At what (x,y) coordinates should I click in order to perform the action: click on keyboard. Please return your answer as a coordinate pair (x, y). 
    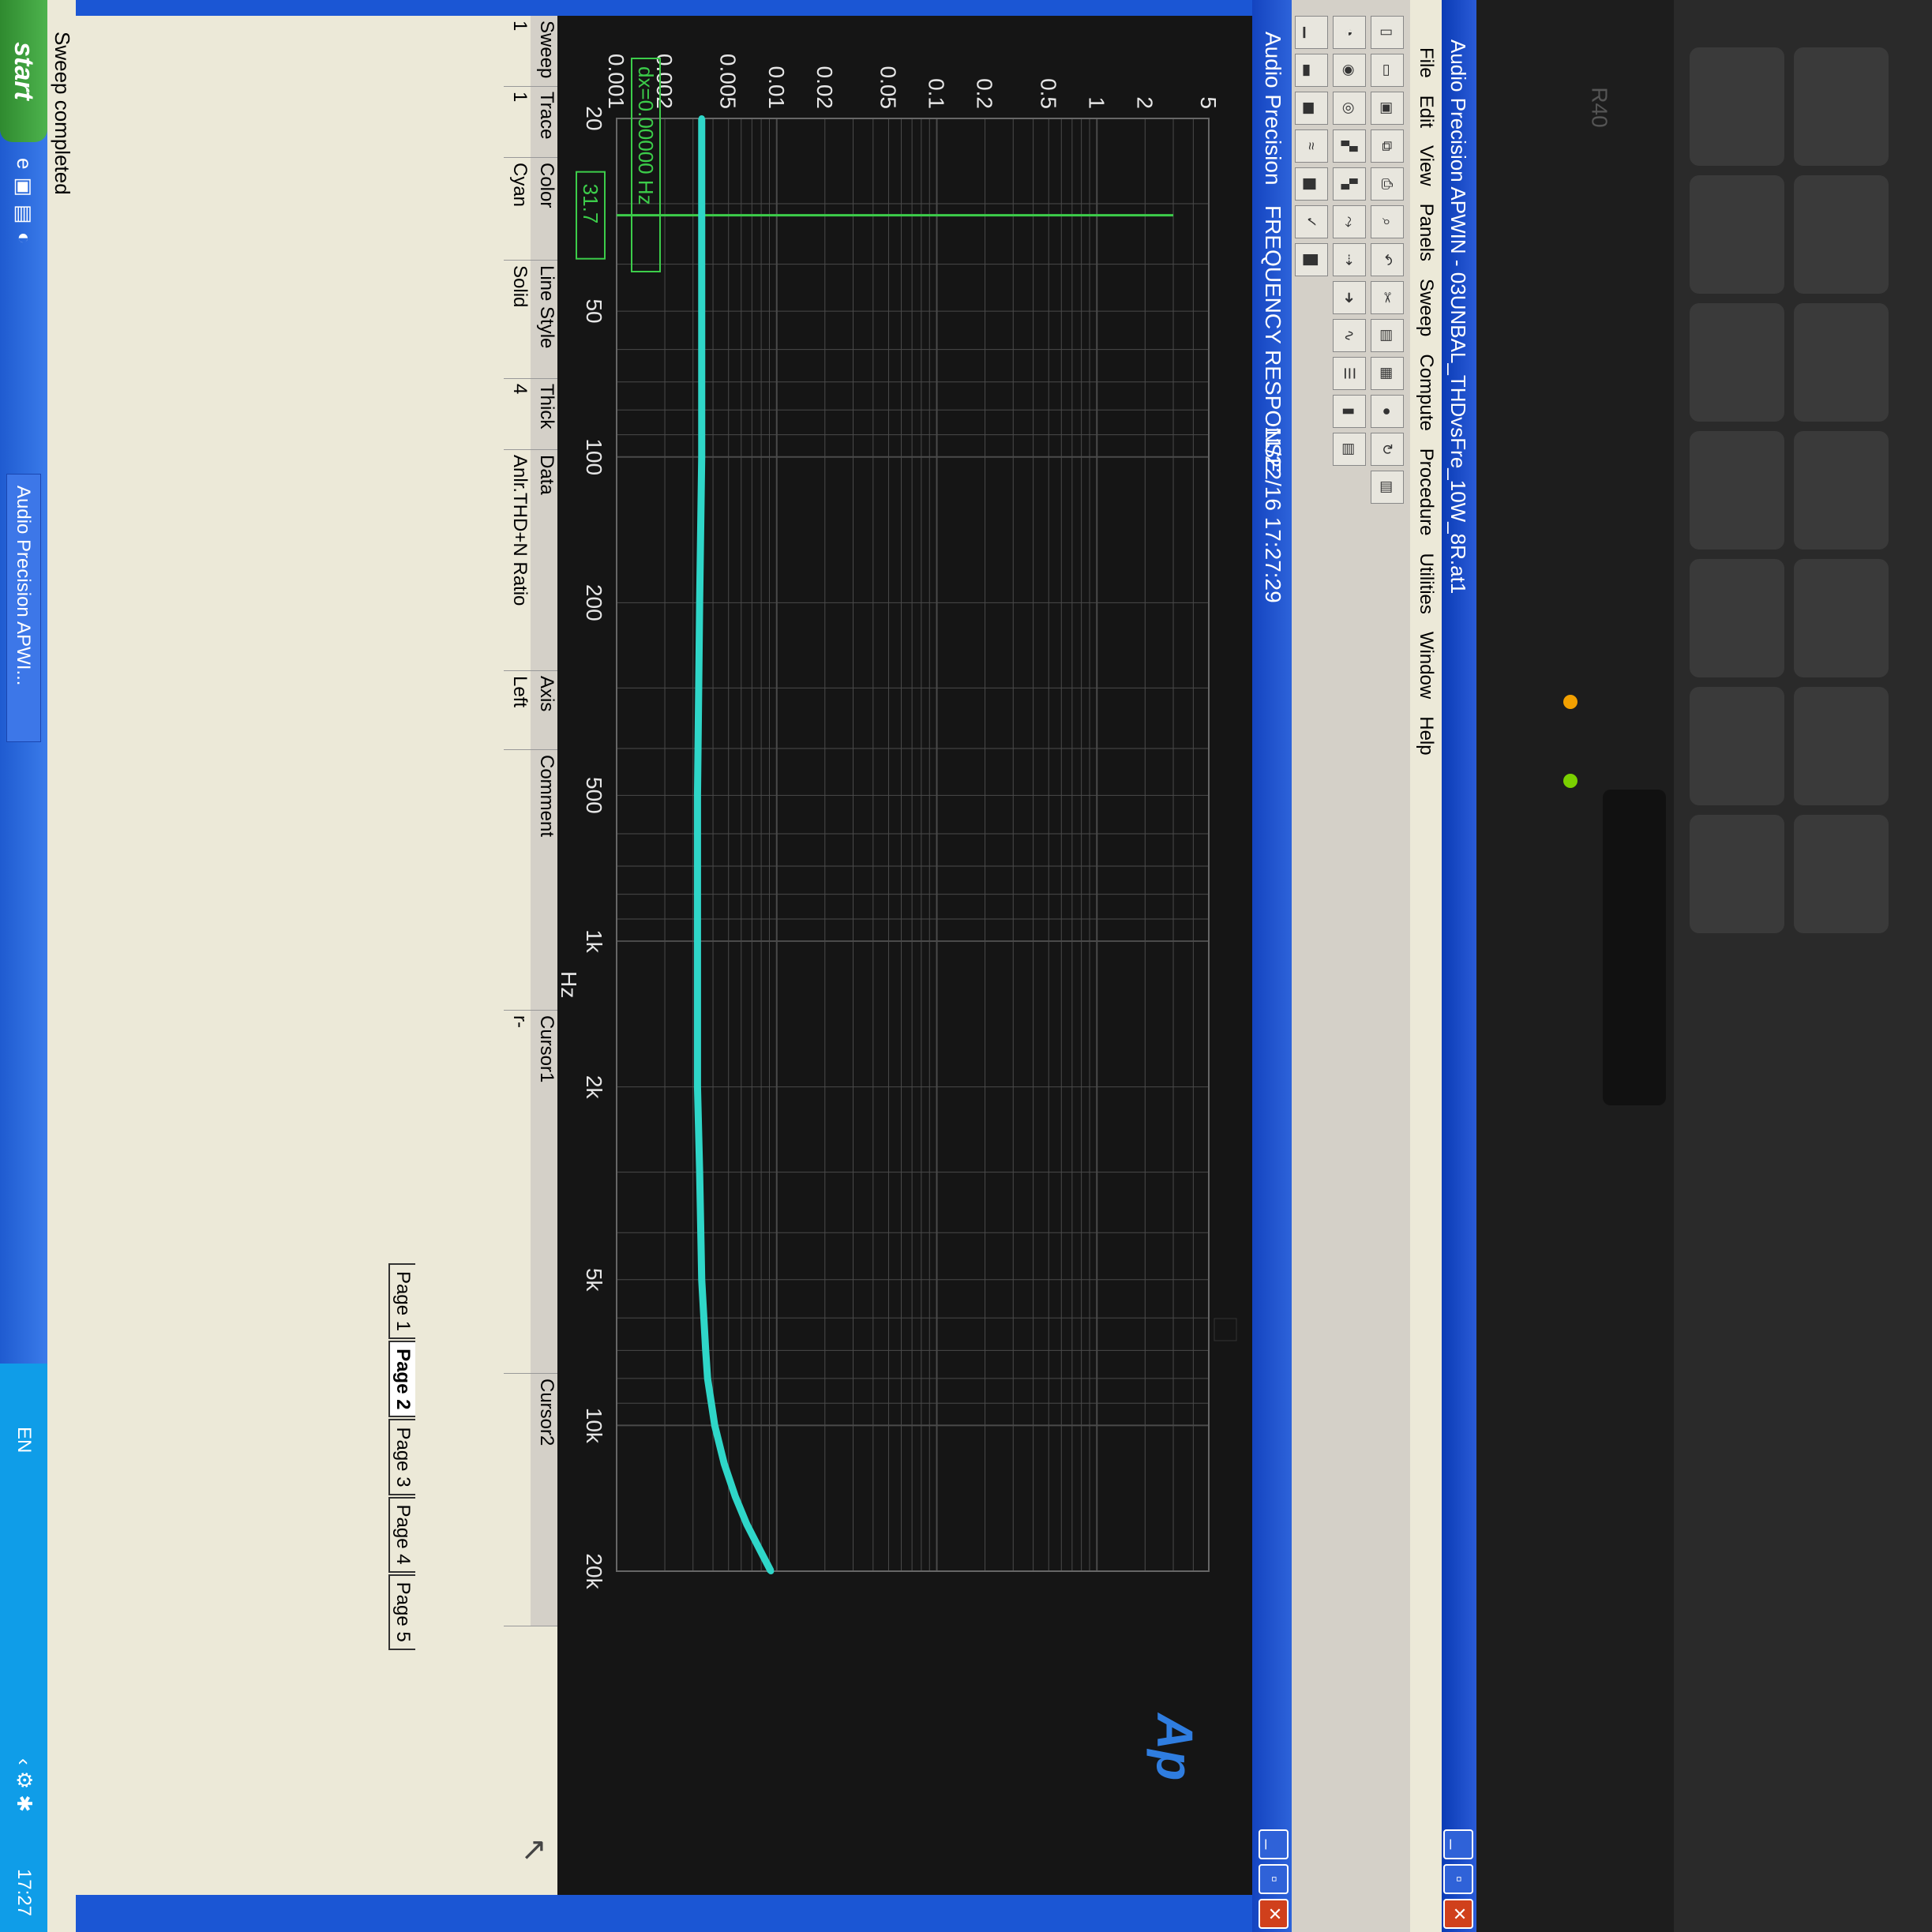
    Looking at the image, I should click on (1803, 966).